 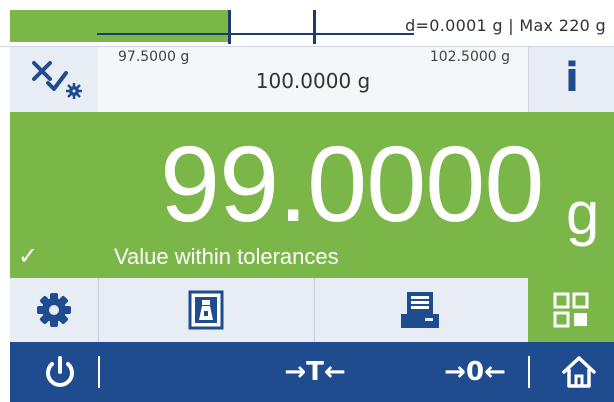 I want to click on home-button, so click(x=579, y=372).